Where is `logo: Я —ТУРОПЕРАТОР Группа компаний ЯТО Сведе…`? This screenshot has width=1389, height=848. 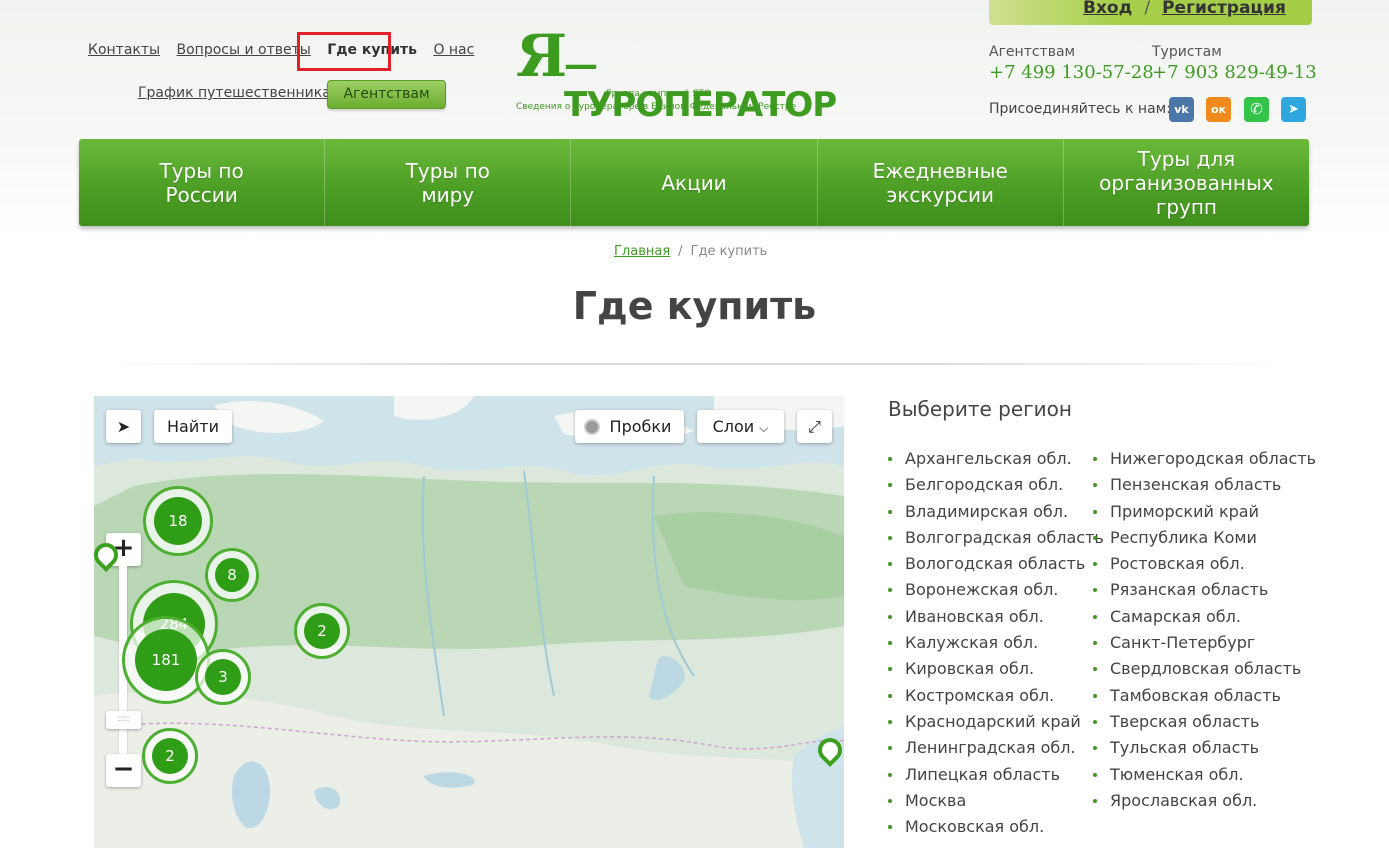 logo: Я —ТУРОПЕРАТОР Группа компаний ЯТО Сведе… is located at coordinates (676, 73).